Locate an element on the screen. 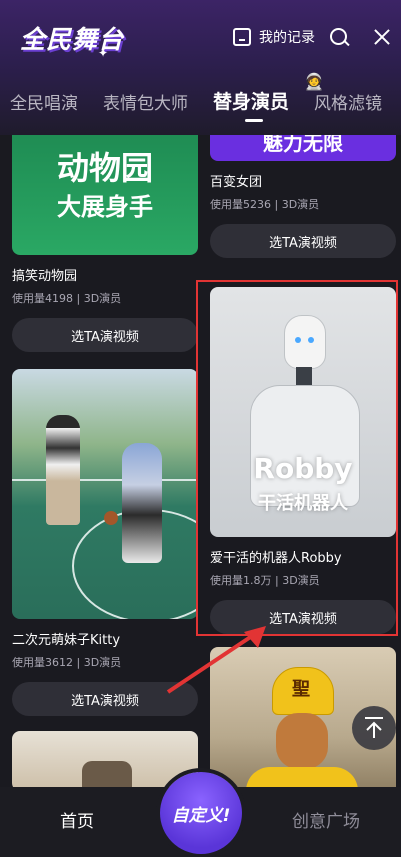 The image size is (401, 857). astronaut-icon: 🧑‍🚀 is located at coordinates (314, 81).